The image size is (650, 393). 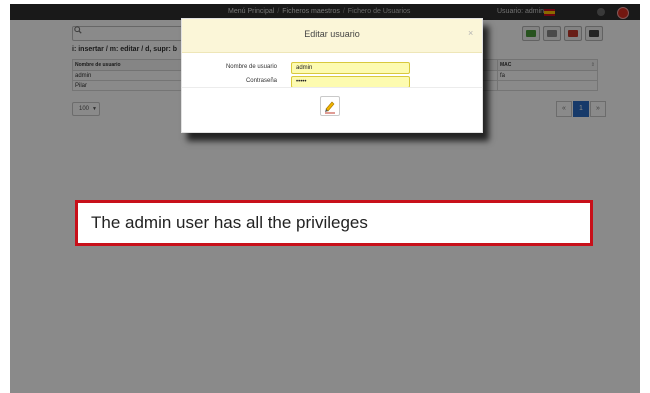 I want to click on dialog-divider, so click(x=332, y=87).